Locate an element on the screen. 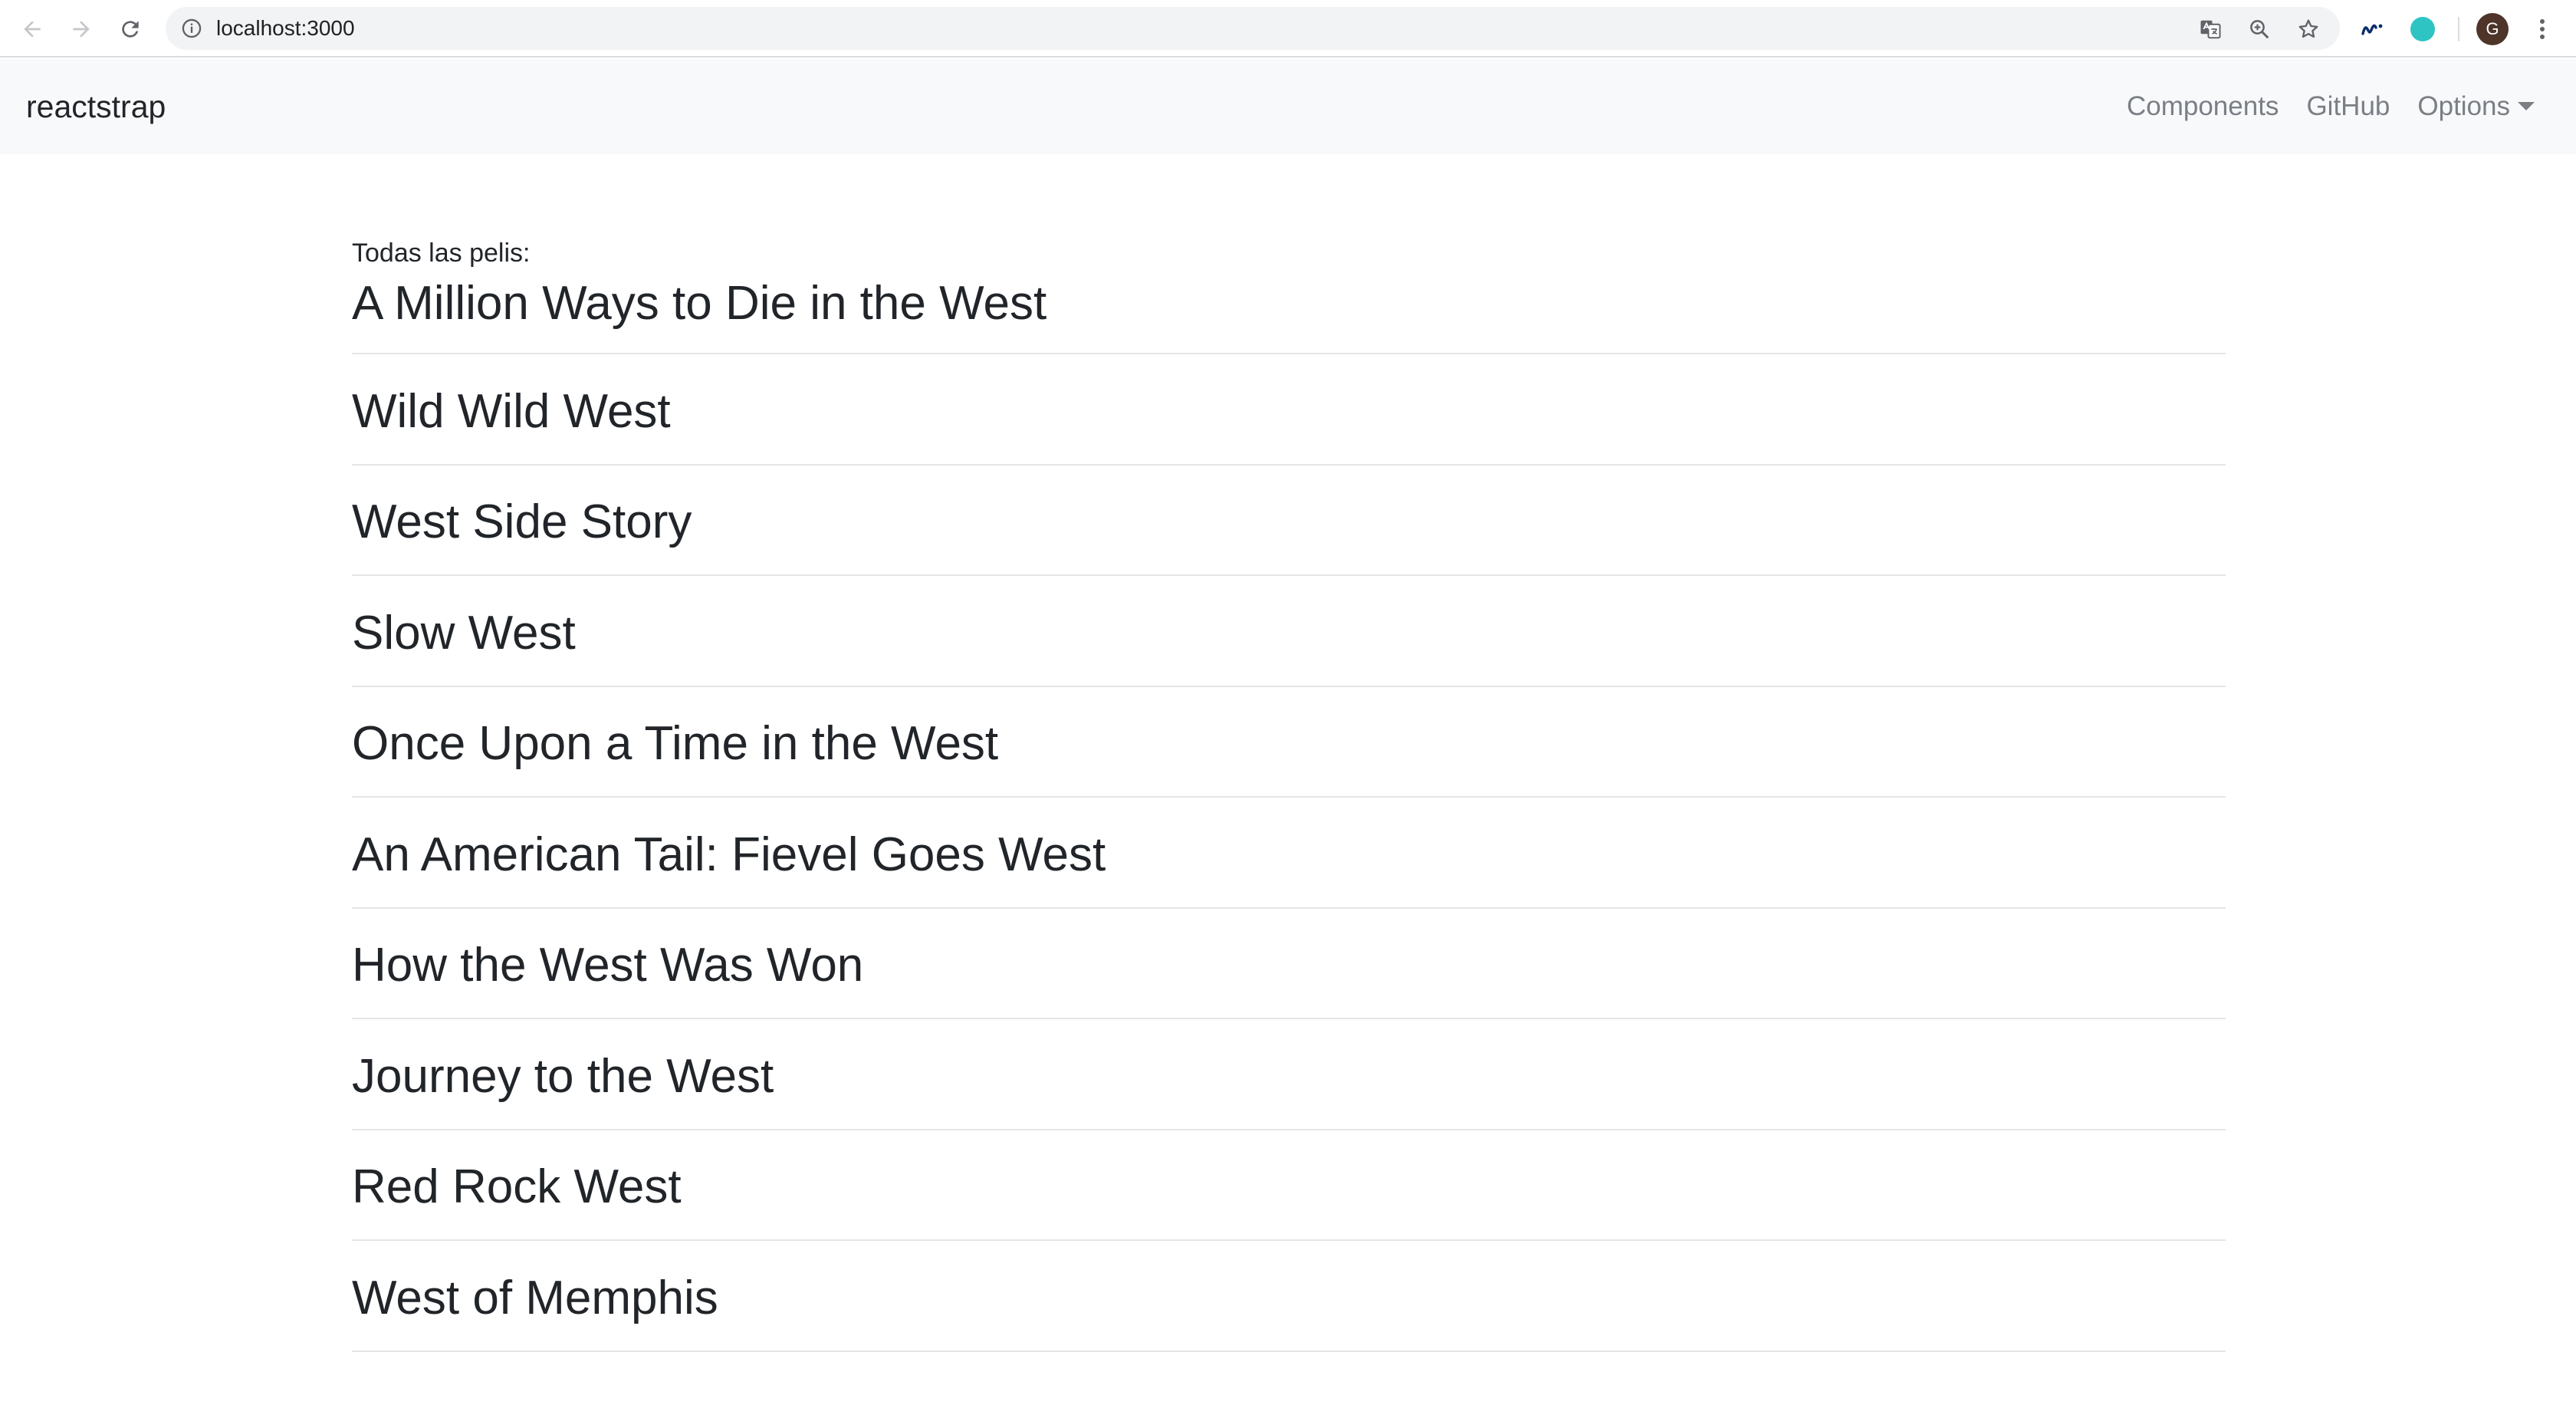 The height and width of the screenshot is (1405, 2576). star-icon is located at coordinates (2308, 30).